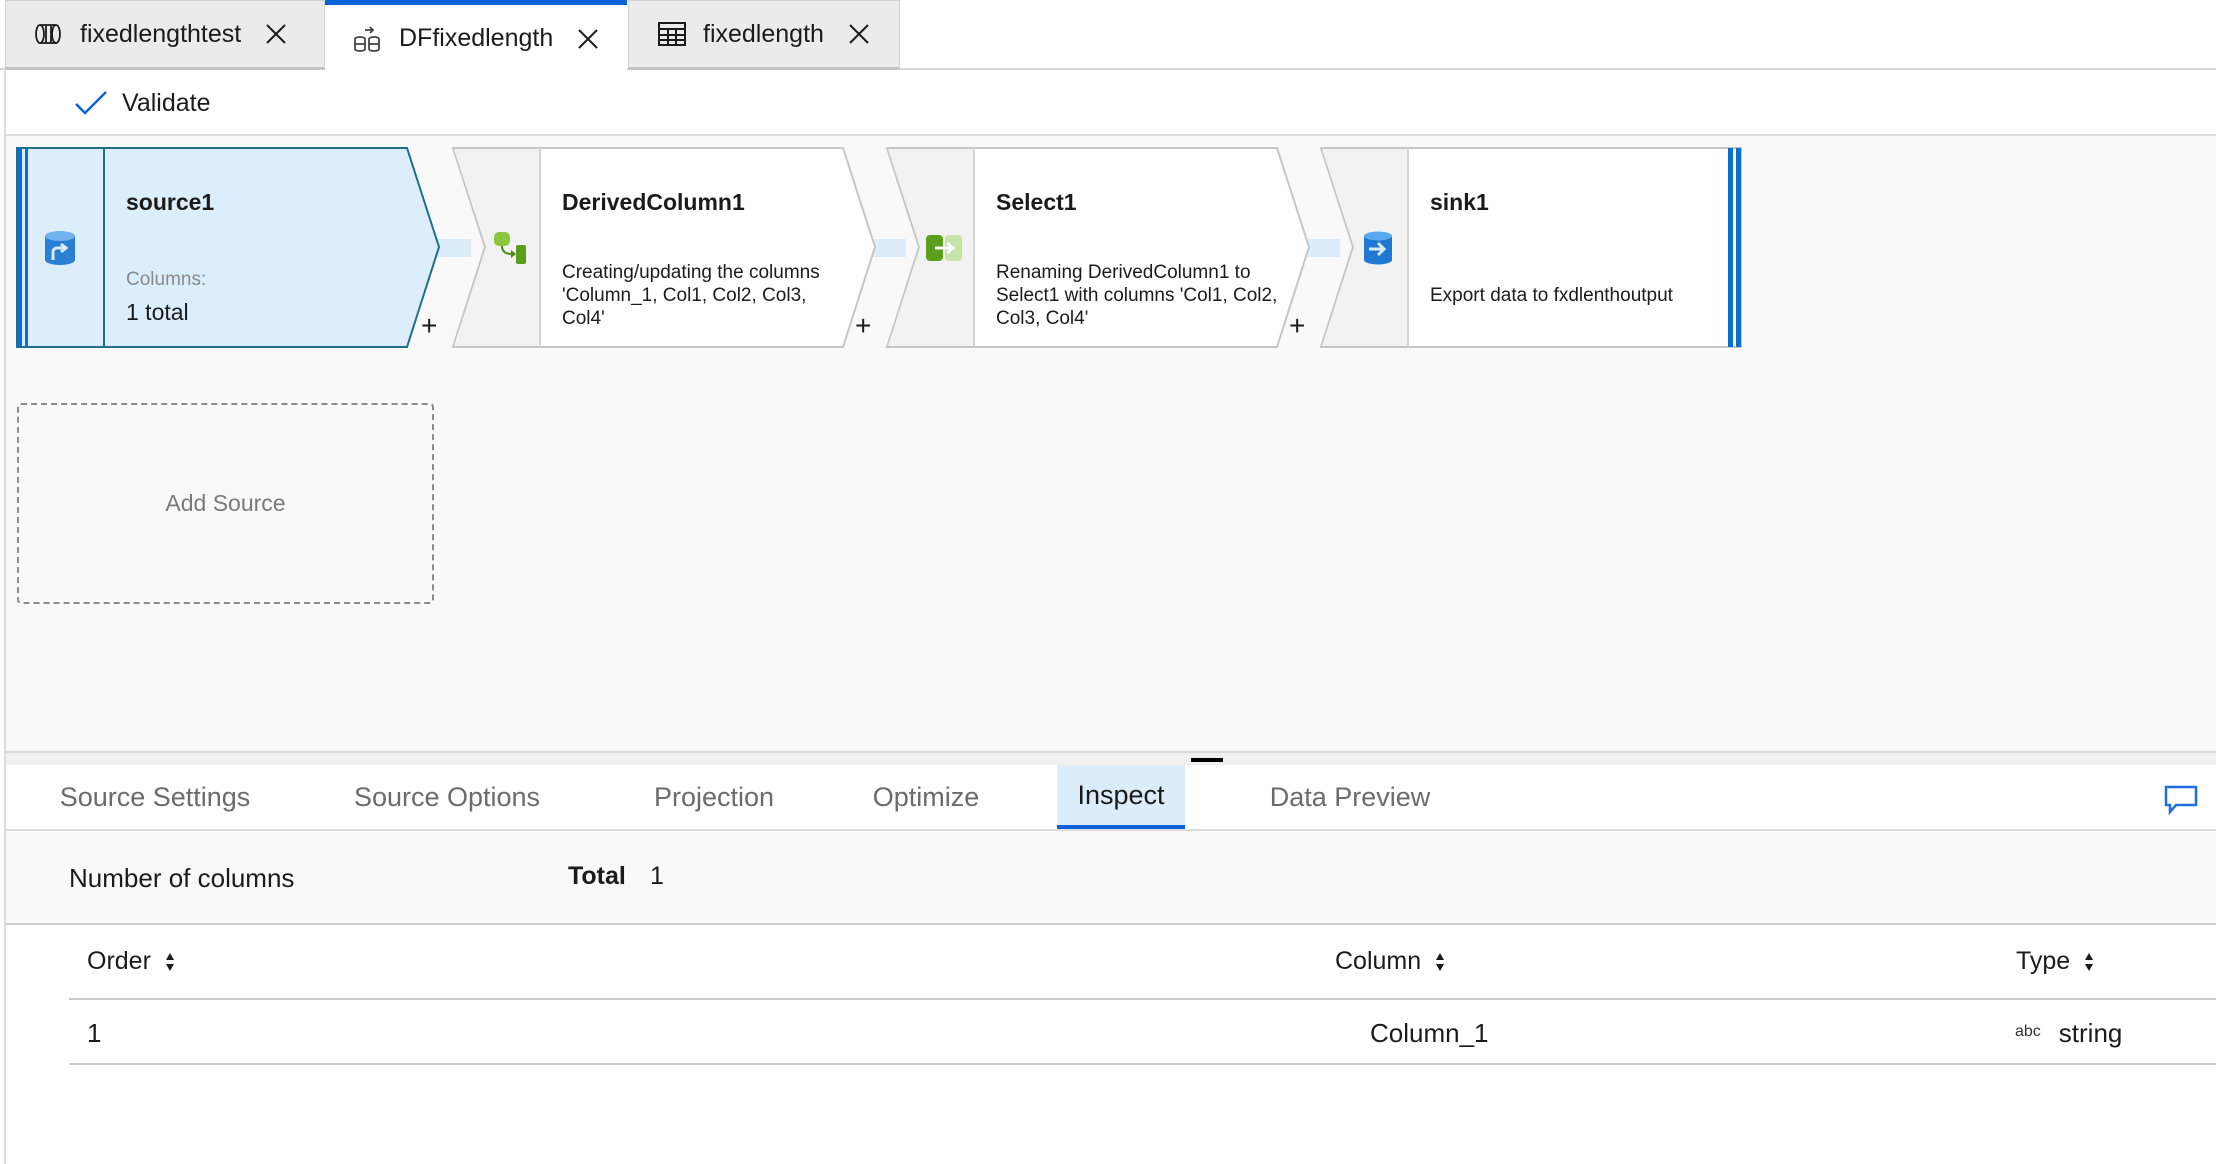 The width and height of the screenshot is (2216, 1164). What do you see at coordinates (1121, 797) in the screenshot?
I see `tab-inspect: Inspect` at bounding box center [1121, 797].